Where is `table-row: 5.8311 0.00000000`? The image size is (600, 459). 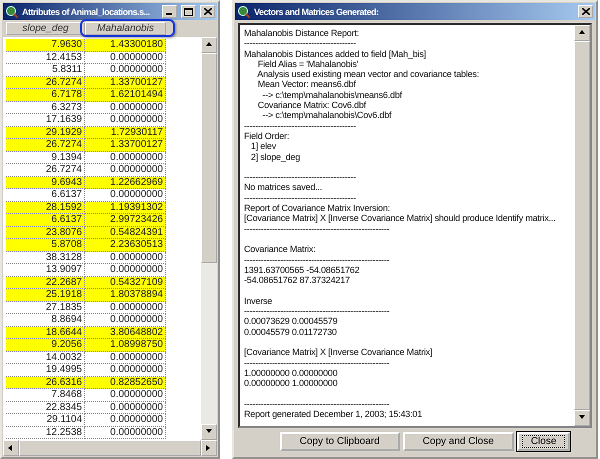
table-row: 5.8311 0.00000000 is located at coordinates (86, 70).